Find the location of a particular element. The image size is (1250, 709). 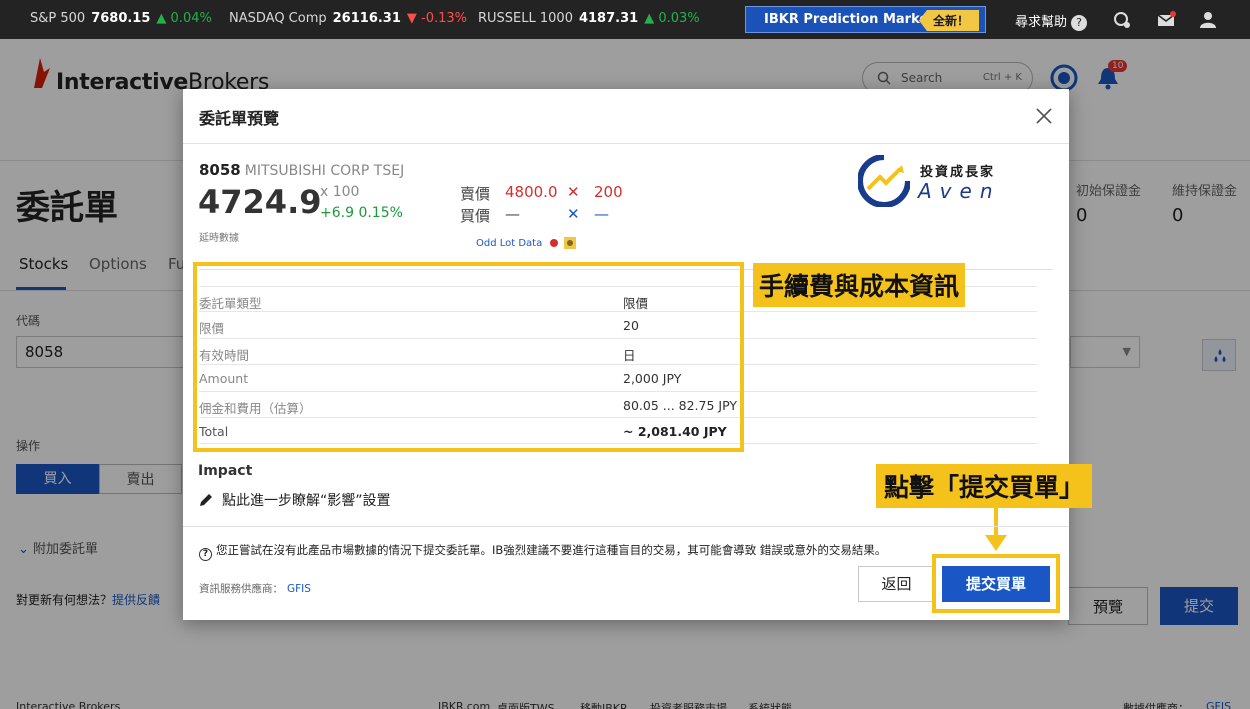

ticker-sp500: S&P 500 7680.15 ▲ 0.04% is located at coordinates (121, 18).